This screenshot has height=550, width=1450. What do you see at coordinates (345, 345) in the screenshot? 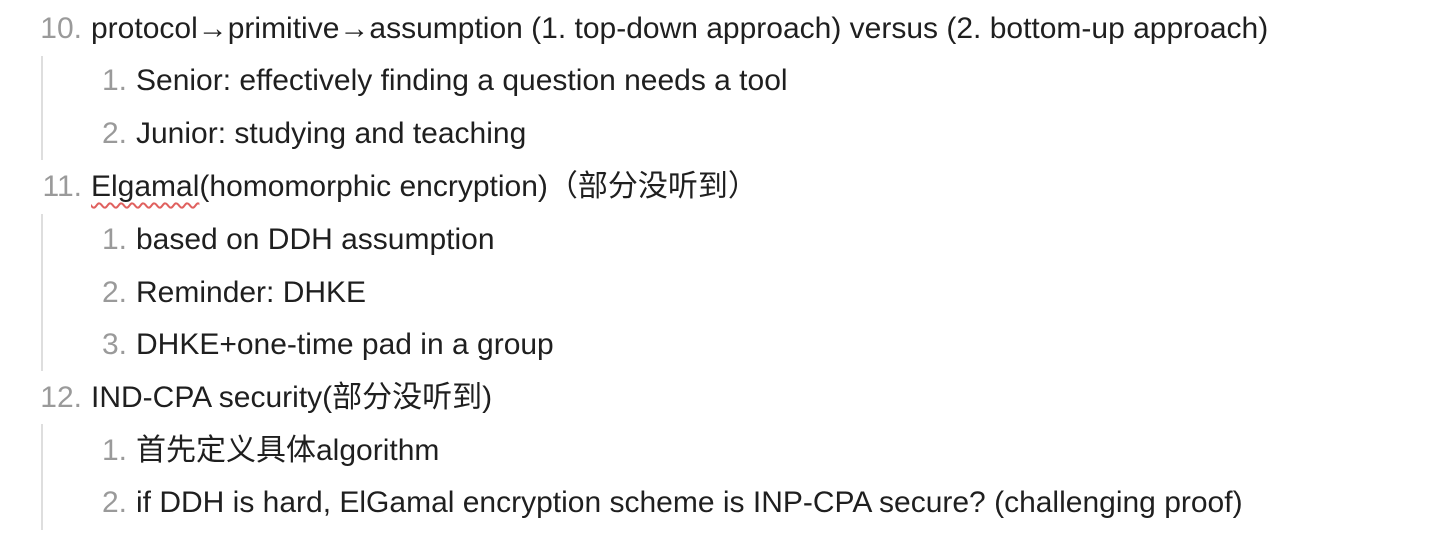
I see `list-item-text: DHKE+one-time pad in a group` at bounding box center [345, 345].